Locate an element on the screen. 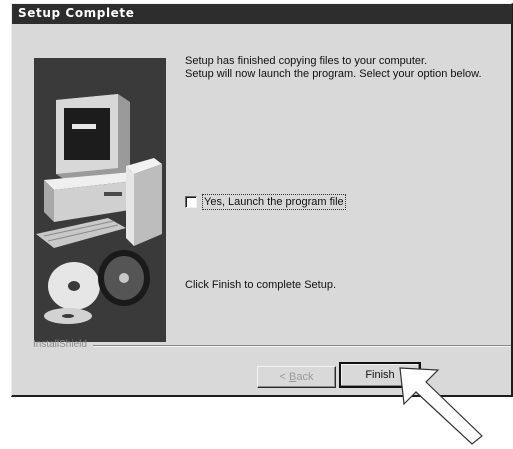 This screenshot has width=513, height=449. installshield-brand: InstallShield is located at coordinates (60, 344).